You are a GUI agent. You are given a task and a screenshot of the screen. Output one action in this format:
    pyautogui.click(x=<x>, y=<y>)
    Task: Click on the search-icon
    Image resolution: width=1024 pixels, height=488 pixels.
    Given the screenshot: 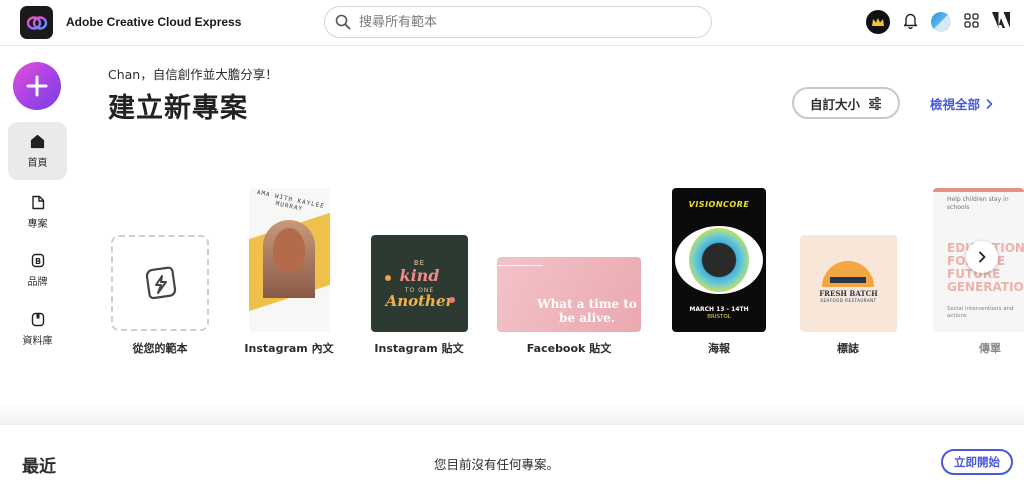 What is the action you would take?
    pyautogui.click(x=343, y=22)
    